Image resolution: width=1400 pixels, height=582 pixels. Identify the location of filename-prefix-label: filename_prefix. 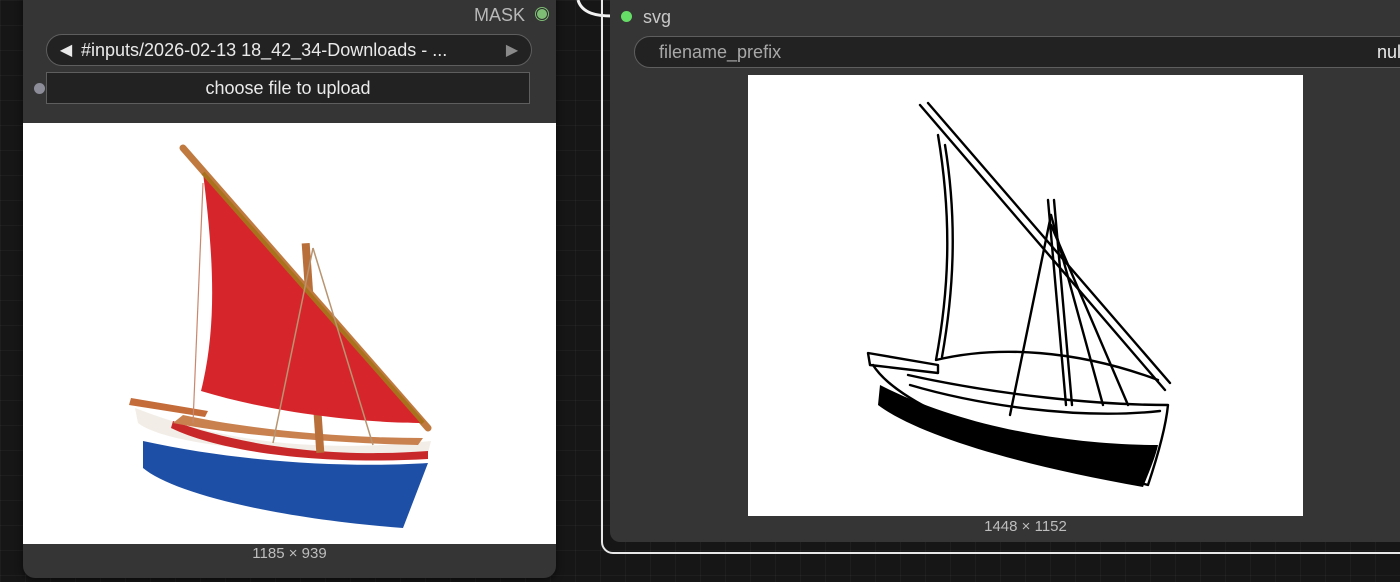
(720, 51).